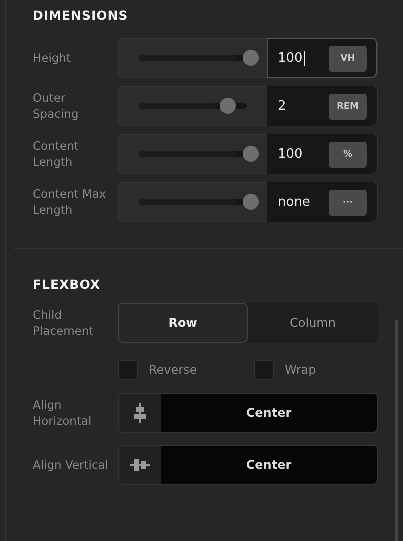  I want to click on checkbox-label: Wrap, so click(300, 370).